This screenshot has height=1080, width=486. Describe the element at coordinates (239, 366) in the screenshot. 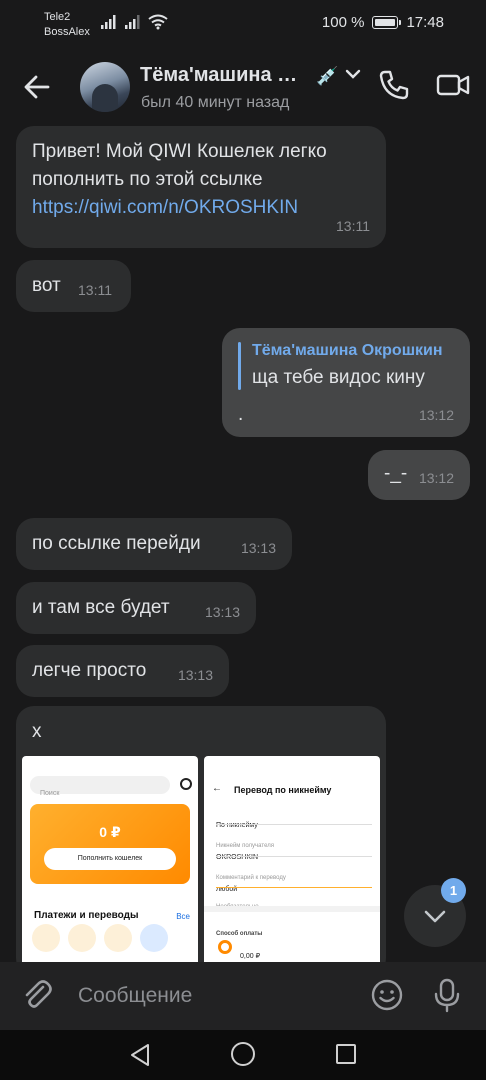

I see `reply-quote-bar` at that location.